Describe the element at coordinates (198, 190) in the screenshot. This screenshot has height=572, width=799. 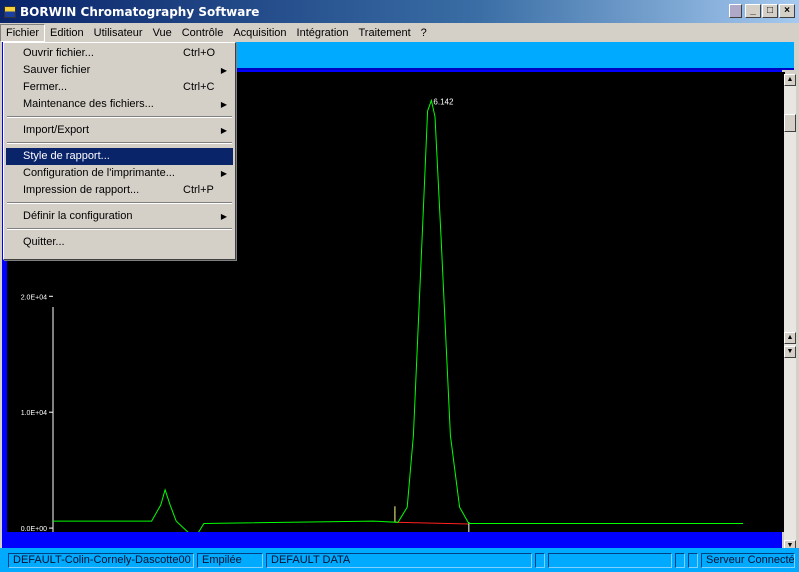
I see `menu-shortcut: Ctrl+P` at that location.